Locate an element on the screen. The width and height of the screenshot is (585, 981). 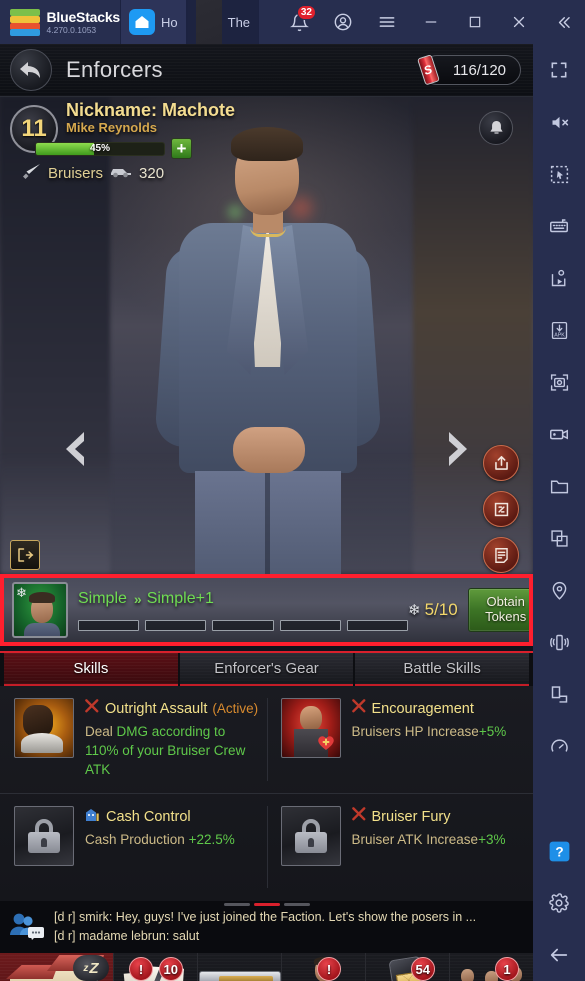
hero-side-actions is located at coordinates (501, 509).